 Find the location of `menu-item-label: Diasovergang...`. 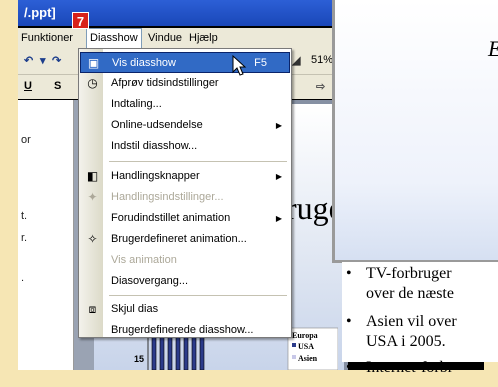

menu-item-label: Diasovergang... is located at coordinates (150, 281).